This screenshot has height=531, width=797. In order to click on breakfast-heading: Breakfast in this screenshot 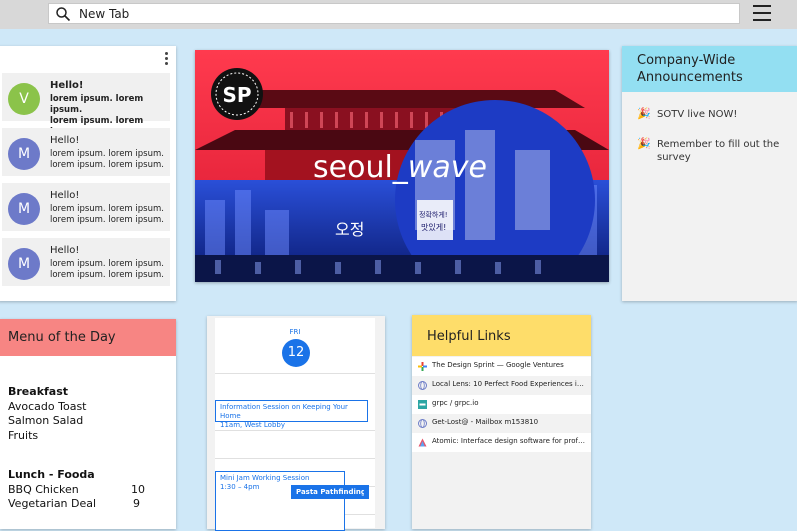, I will do `click(38, 391)`.